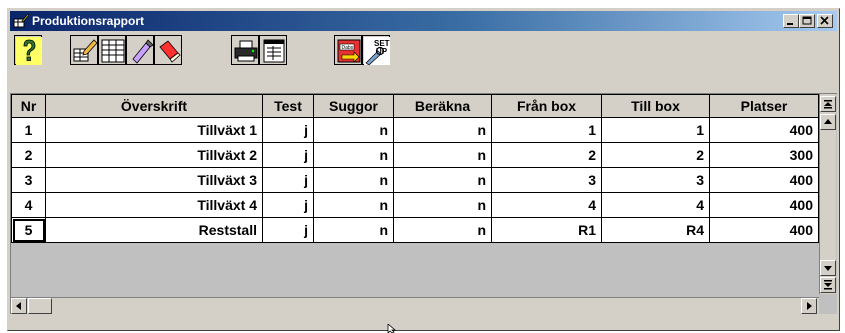 This screenshot has width=845, height=333. Describe the element at coordinates (546, 130) in the screenshot. I see `cell-fran-box: 1` at that location.